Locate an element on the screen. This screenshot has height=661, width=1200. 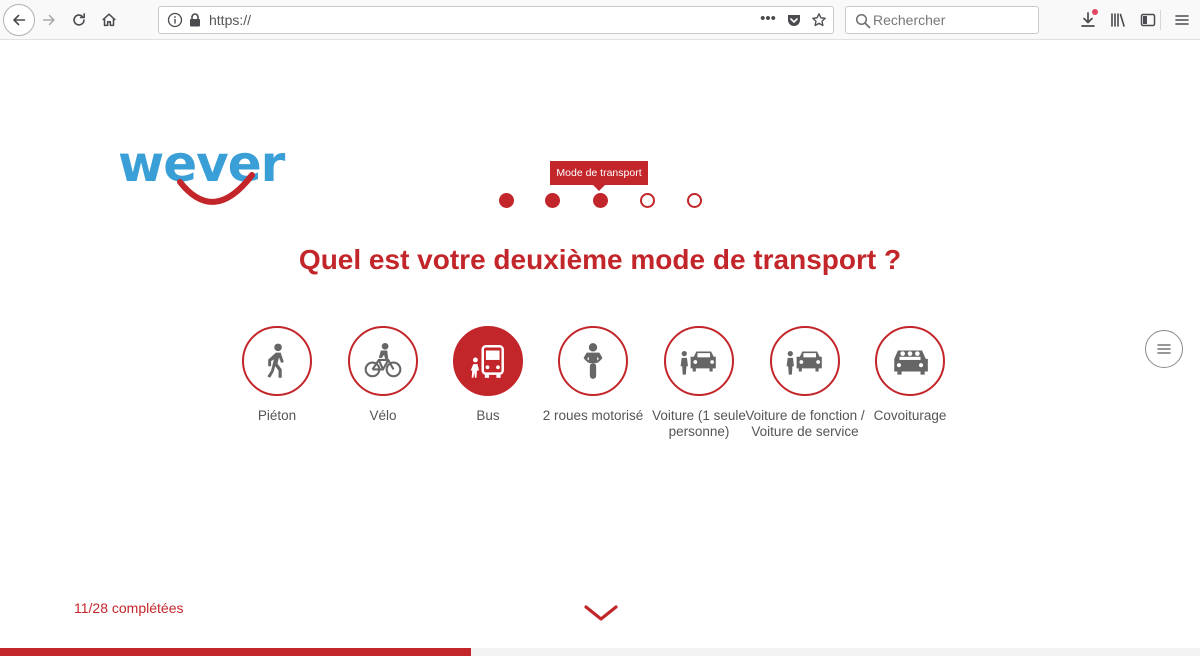
info-icon is located at coordinates (175, 20).